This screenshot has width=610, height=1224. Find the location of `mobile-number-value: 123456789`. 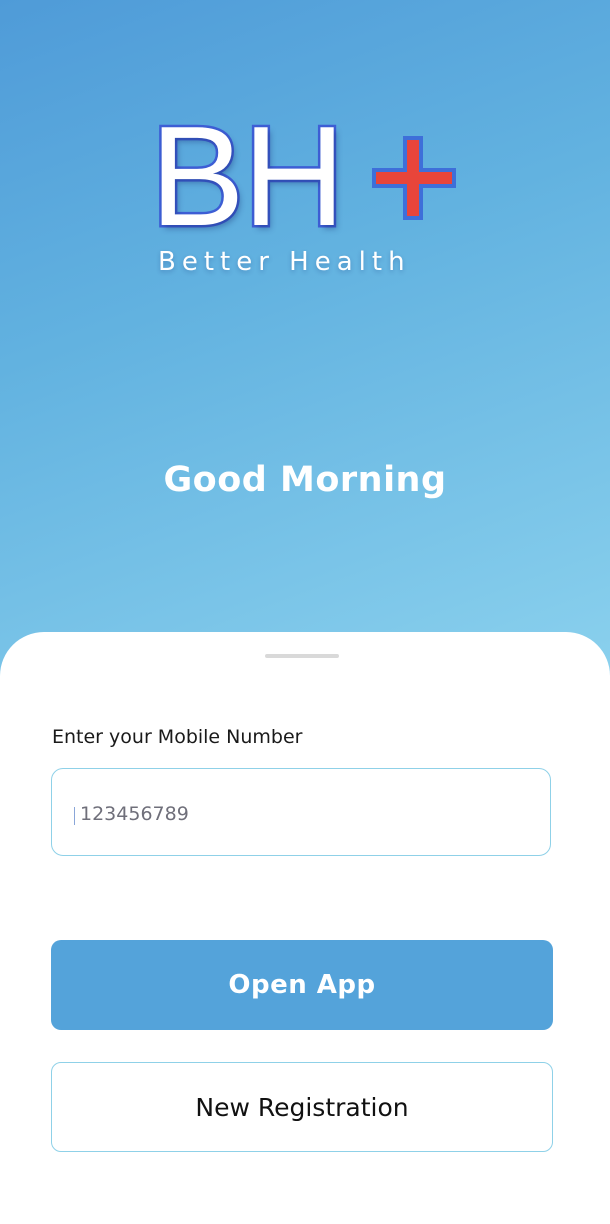

mobile-number-value: 123456789 is located at coordinates (134, 814).